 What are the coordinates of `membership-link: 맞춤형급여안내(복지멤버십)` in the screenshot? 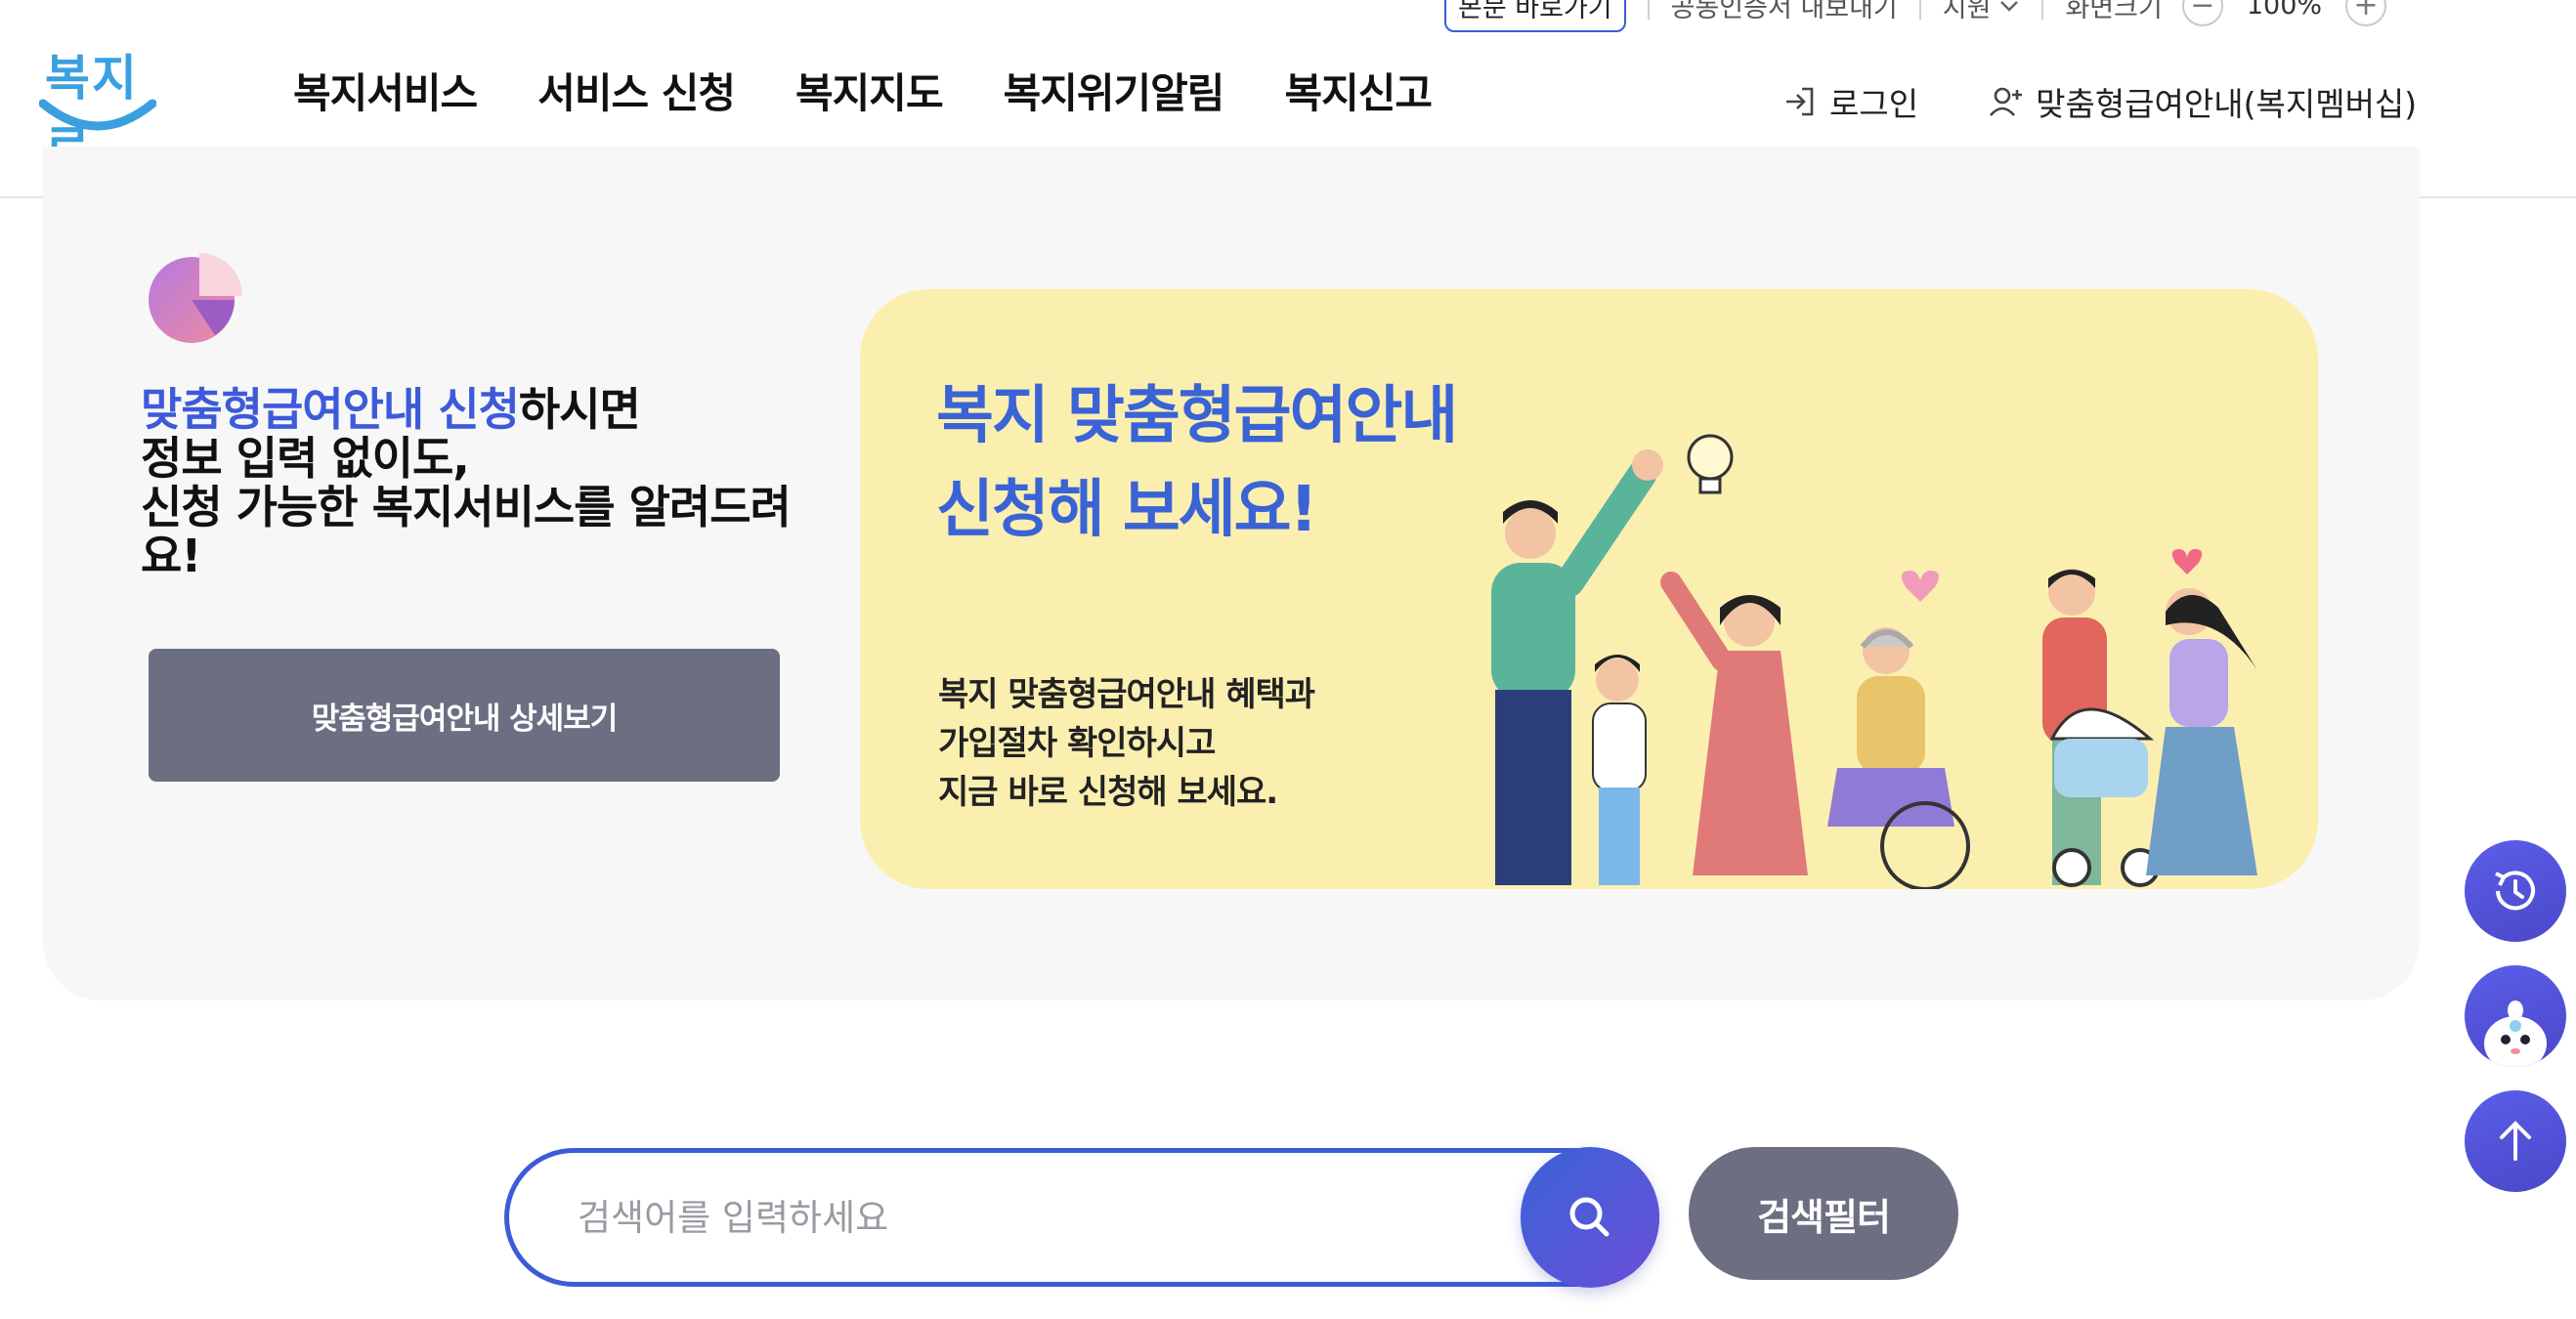 It's located at (2203, 101).